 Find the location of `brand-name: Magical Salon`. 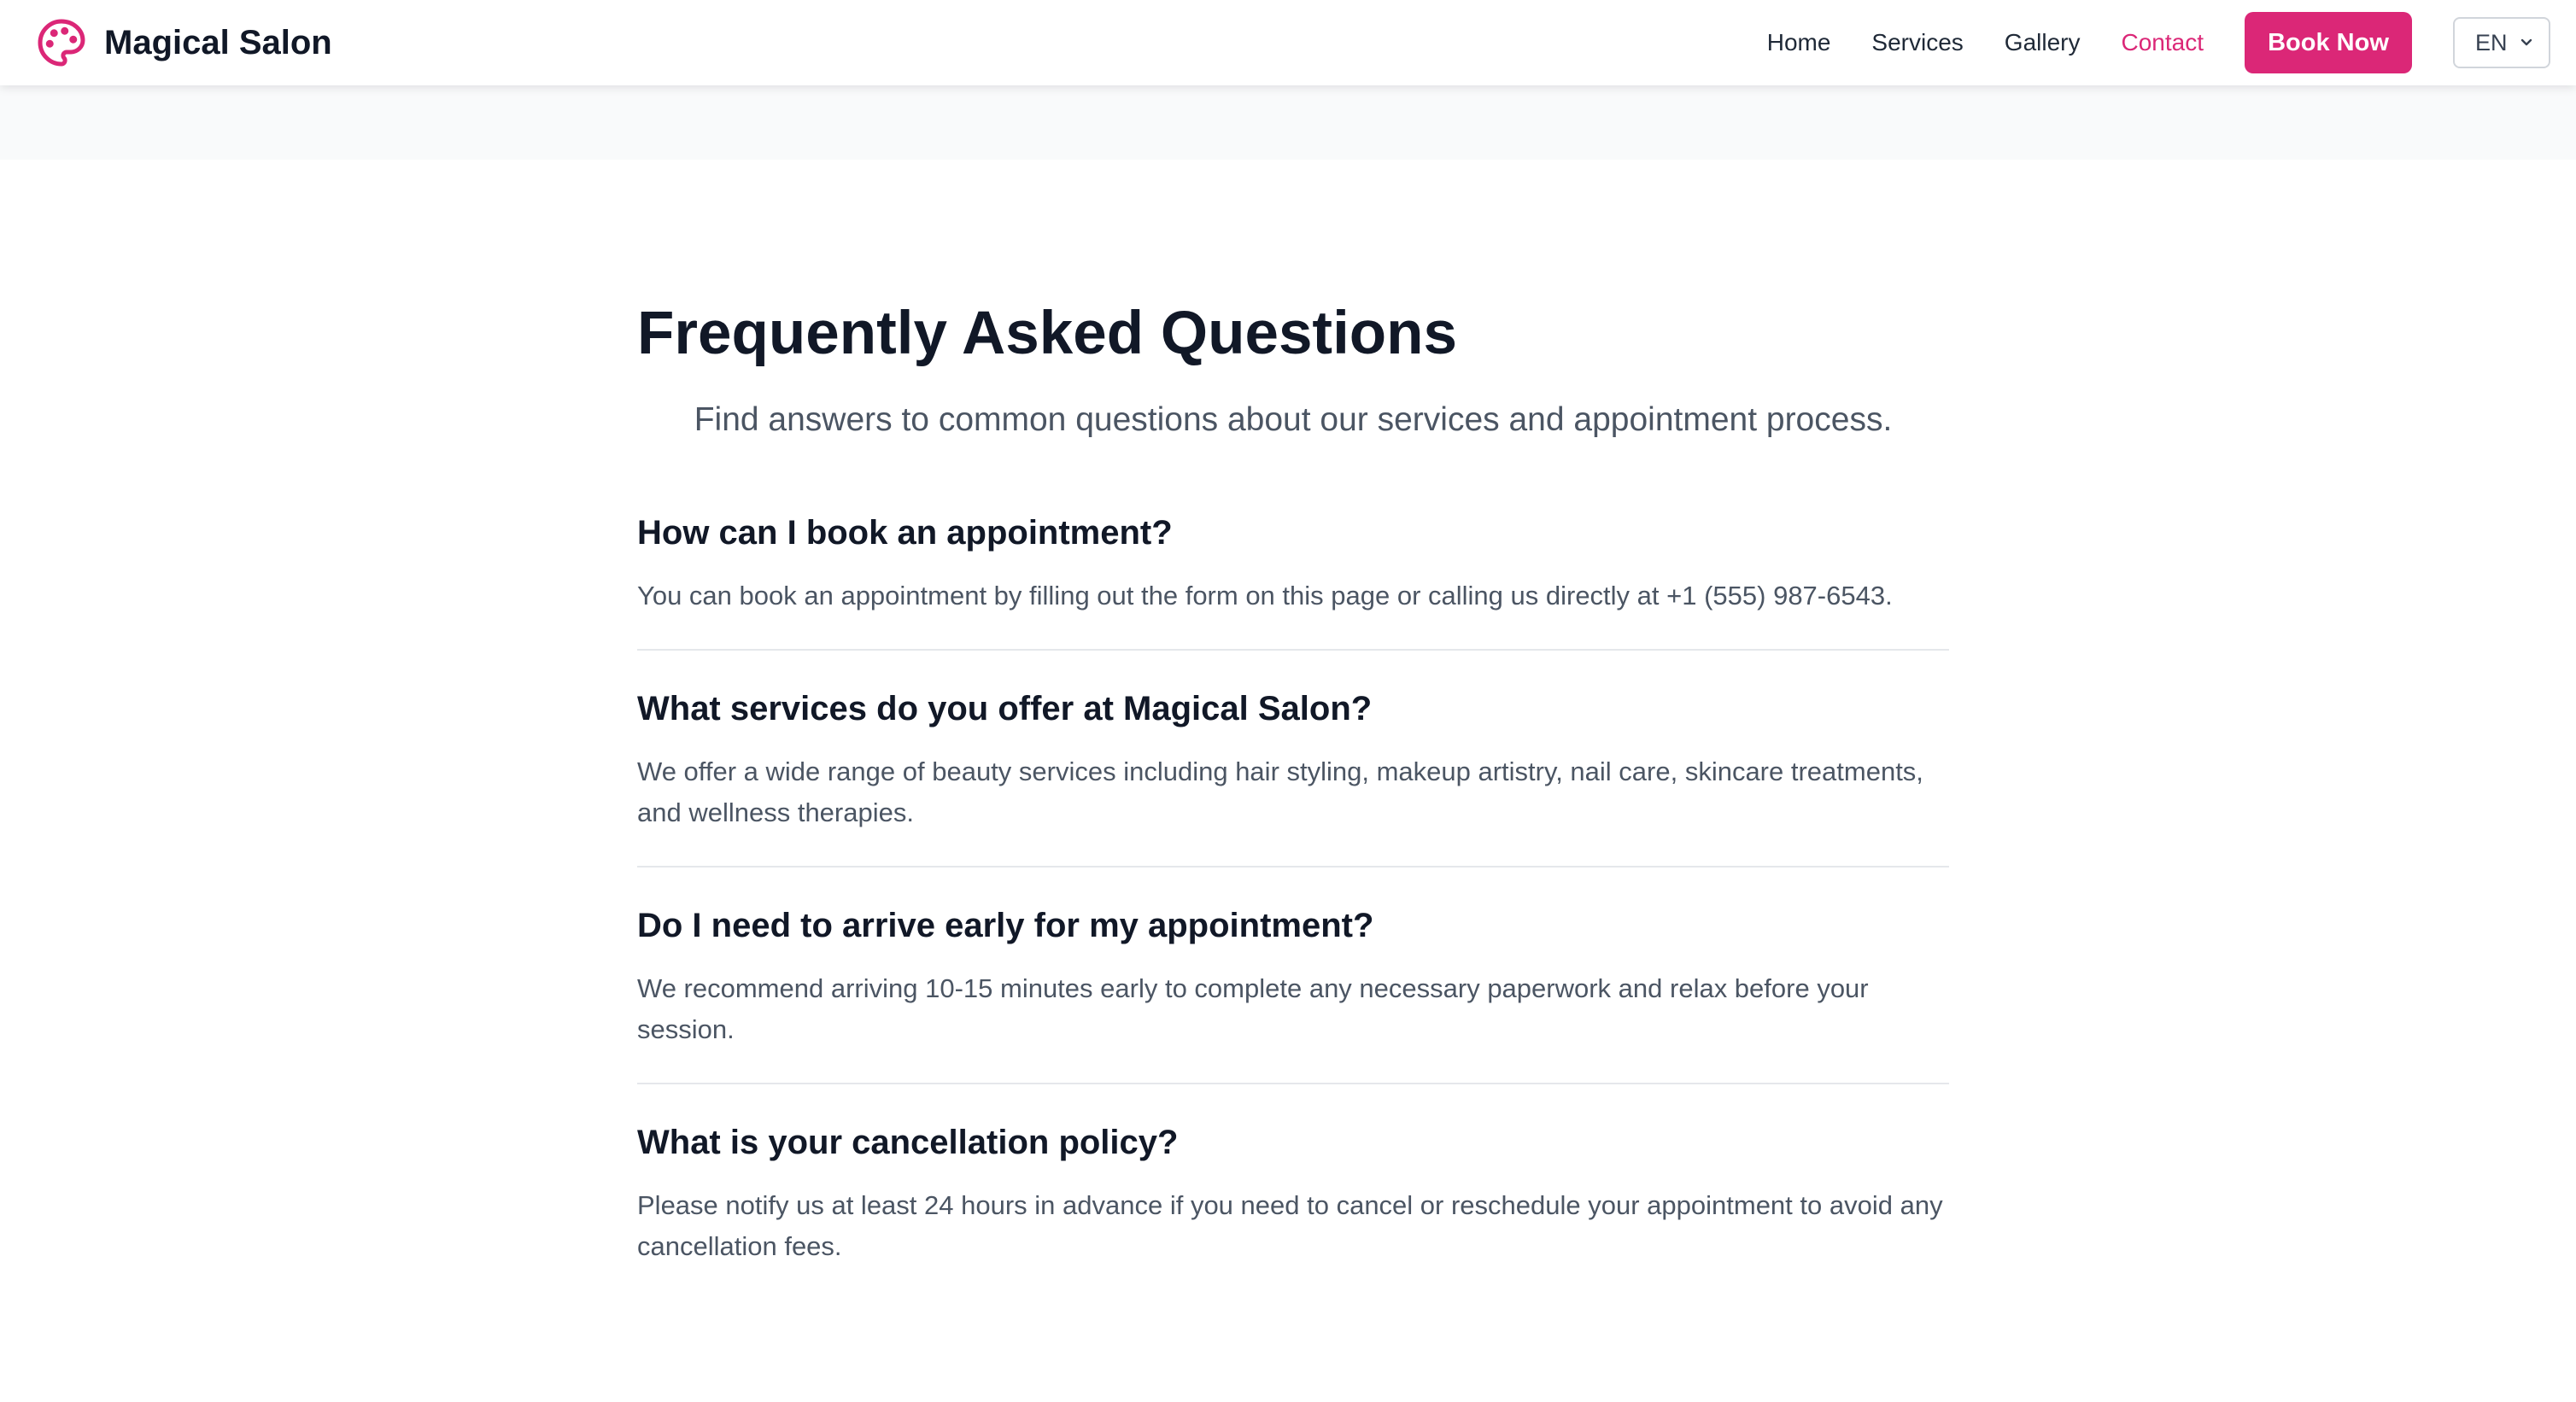

brand-name: Magical Salon is located at coordinates (218, 42).